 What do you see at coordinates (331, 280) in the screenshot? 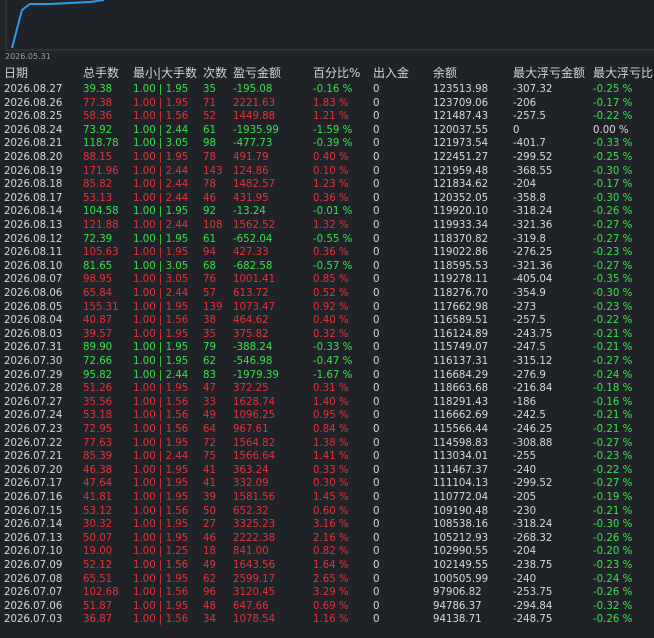
I see `cell-pct: 0.85 %` at bounding box center [331, 280].